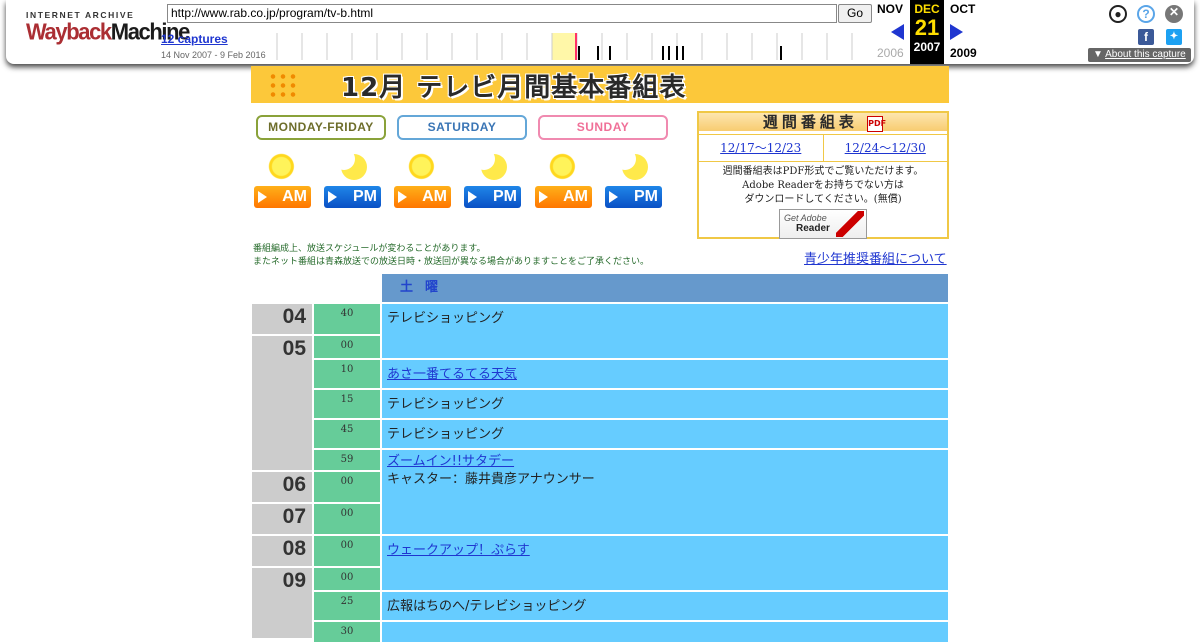 Image resolution: width=1200 pixels, height=642 pixels. Describe the element at coordinates (282, 319) in the screenshot. I see `hour-cell: 04` at that location.